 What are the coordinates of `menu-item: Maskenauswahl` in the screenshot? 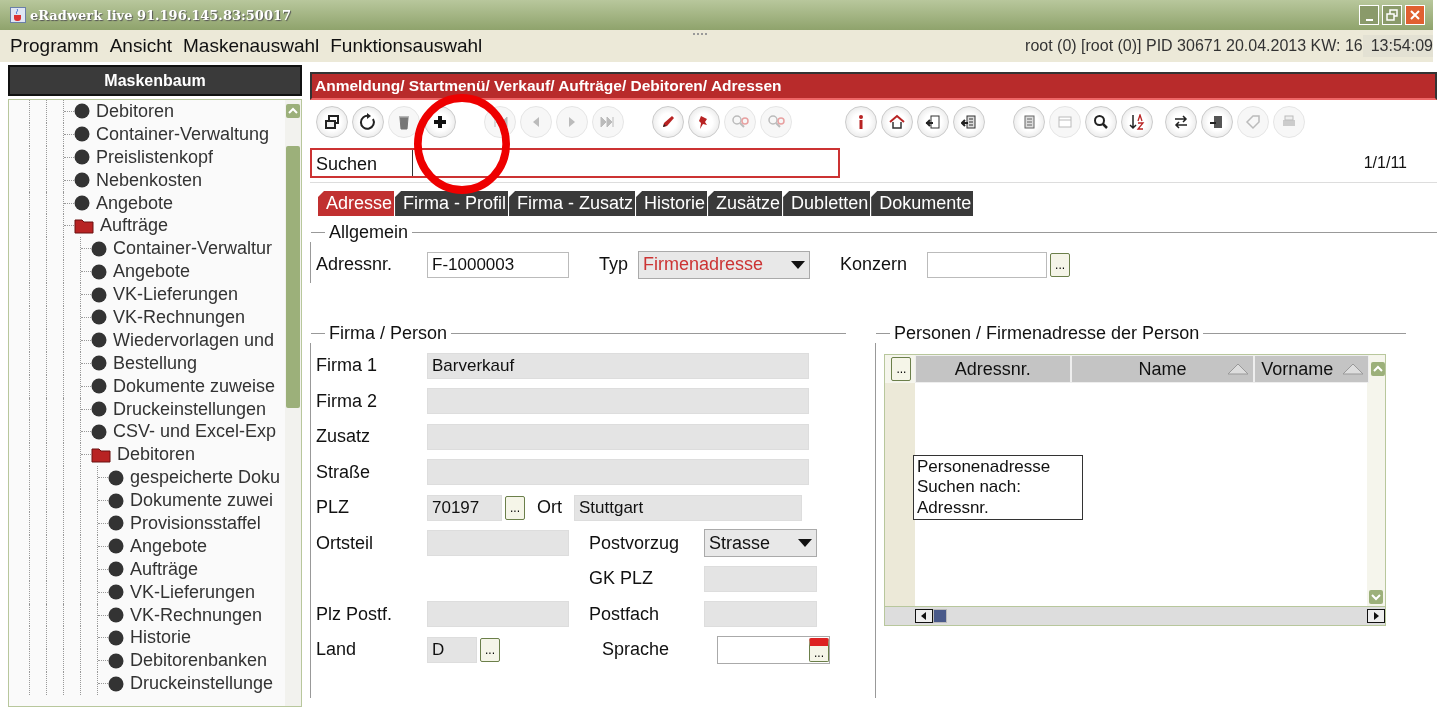 It's located at (251, 46).